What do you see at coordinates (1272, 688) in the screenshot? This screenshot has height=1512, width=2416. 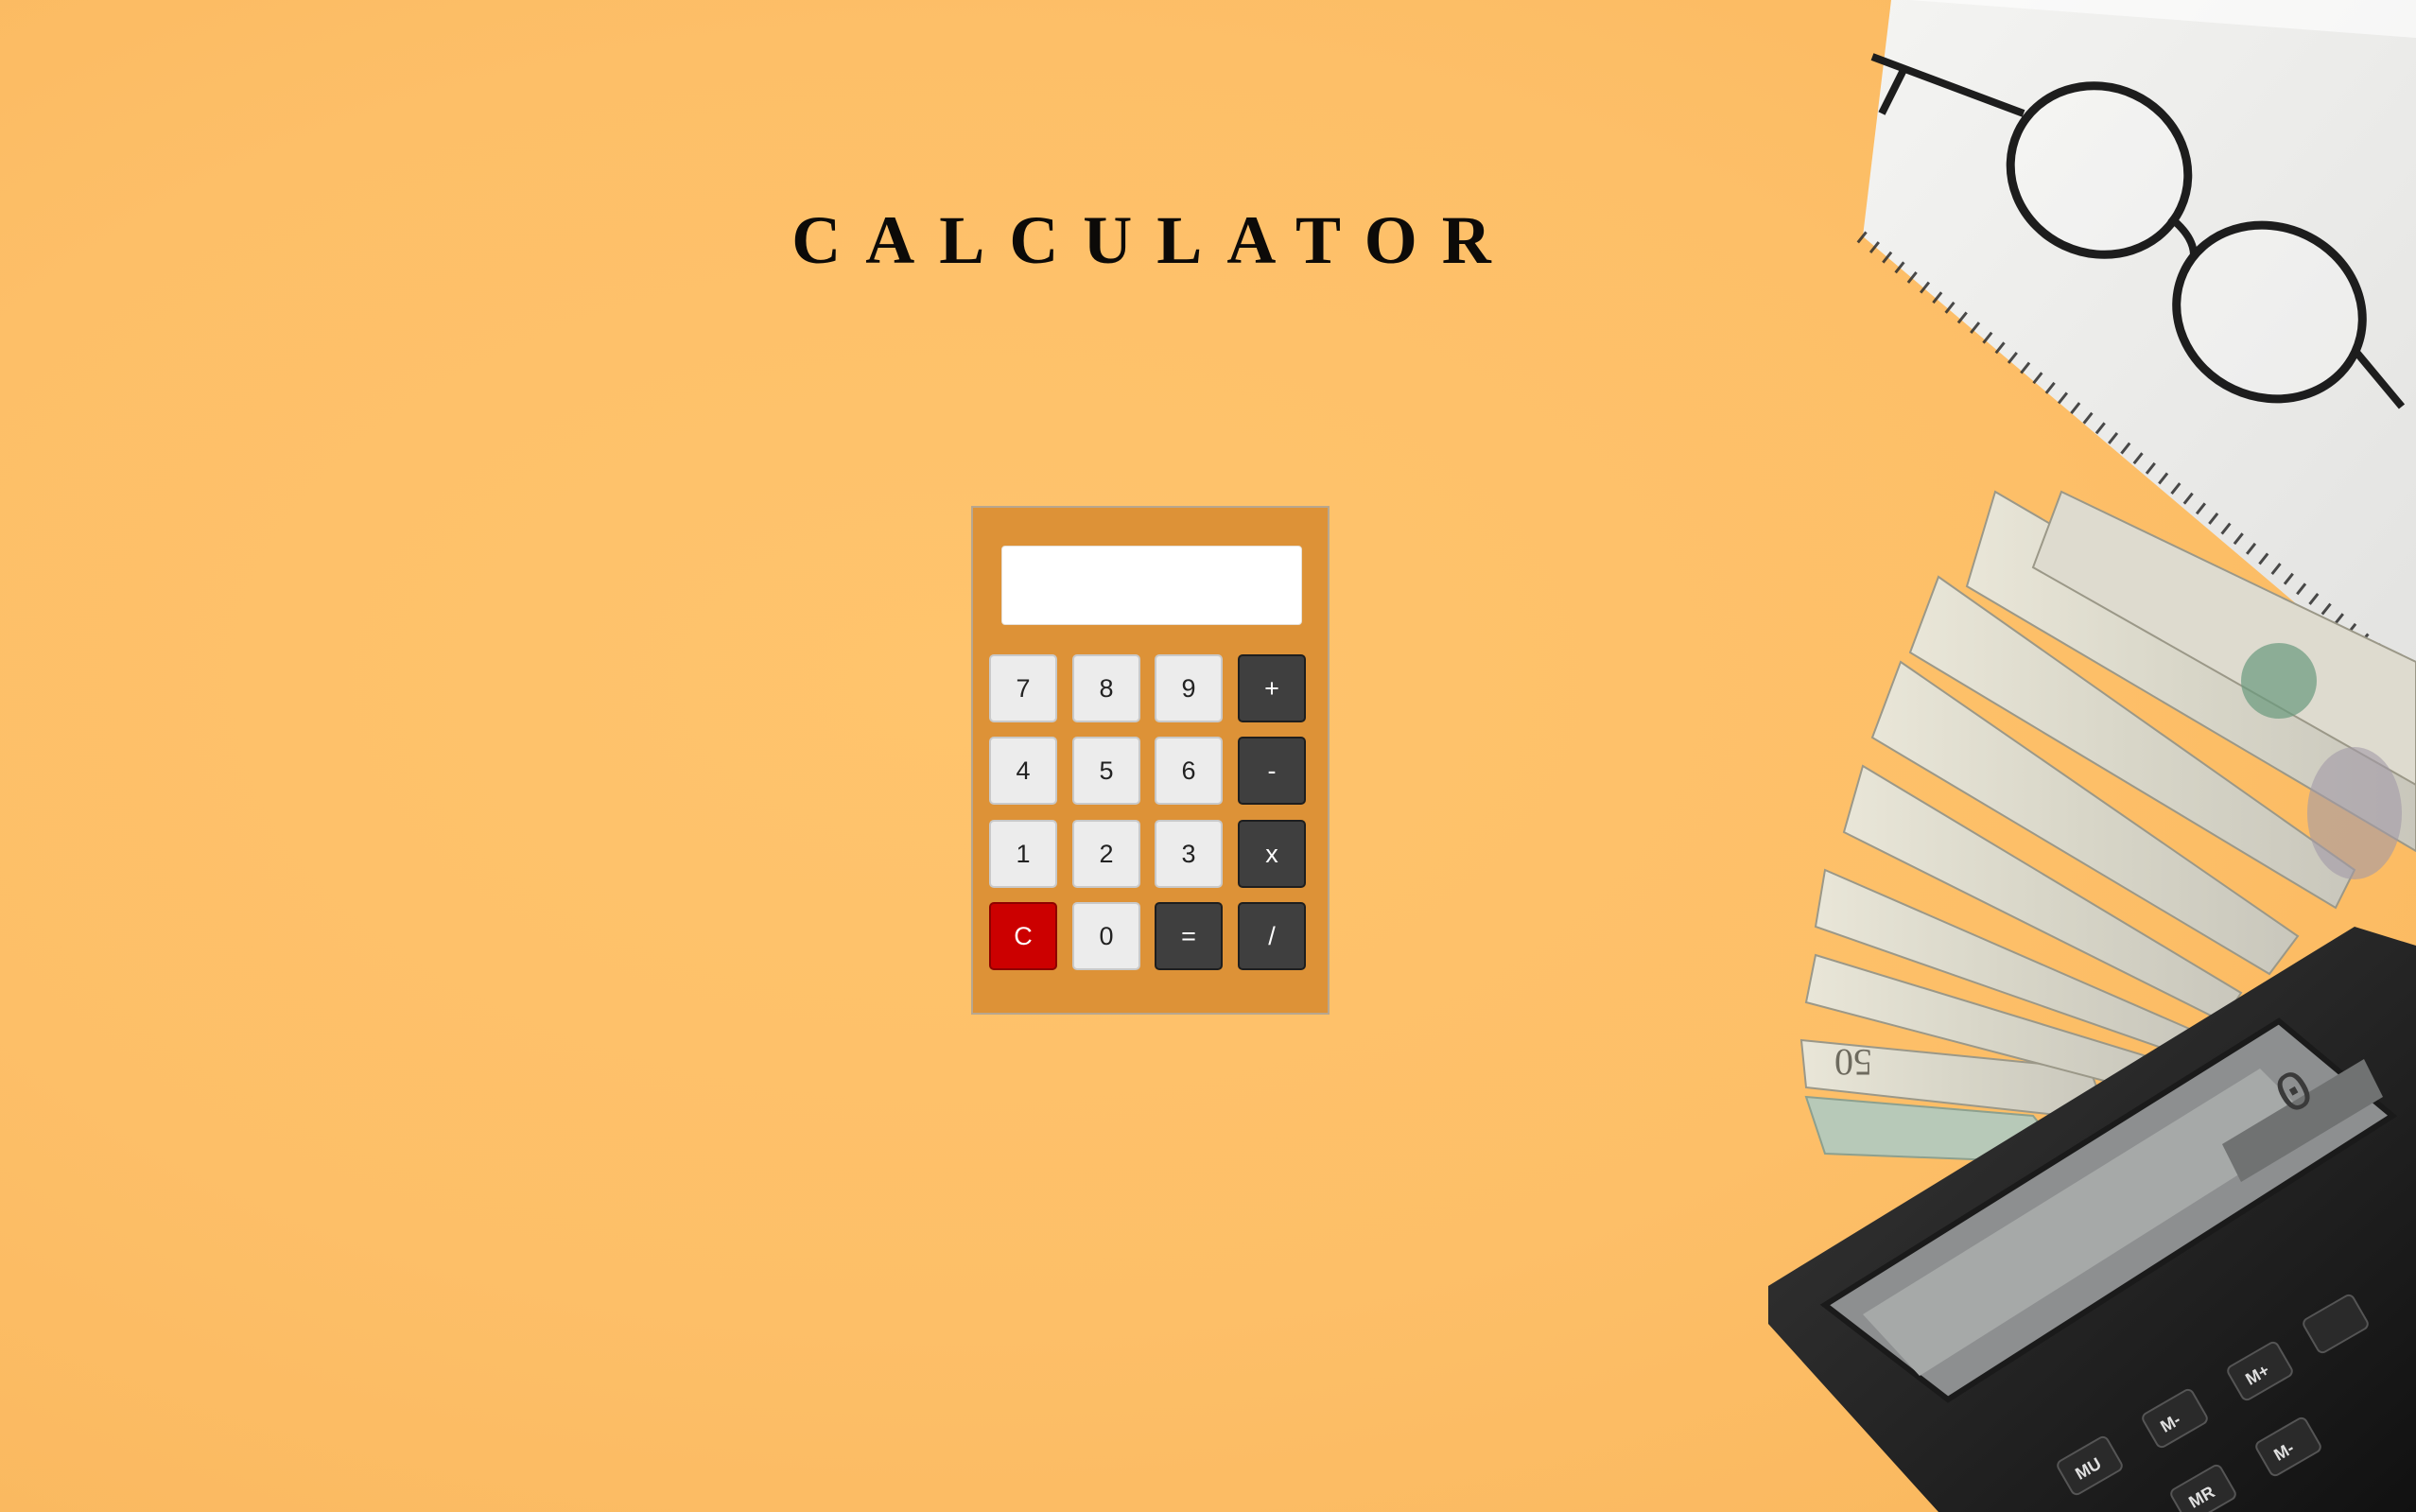 I see `key-add: +` at bounding box center [1272, 688].